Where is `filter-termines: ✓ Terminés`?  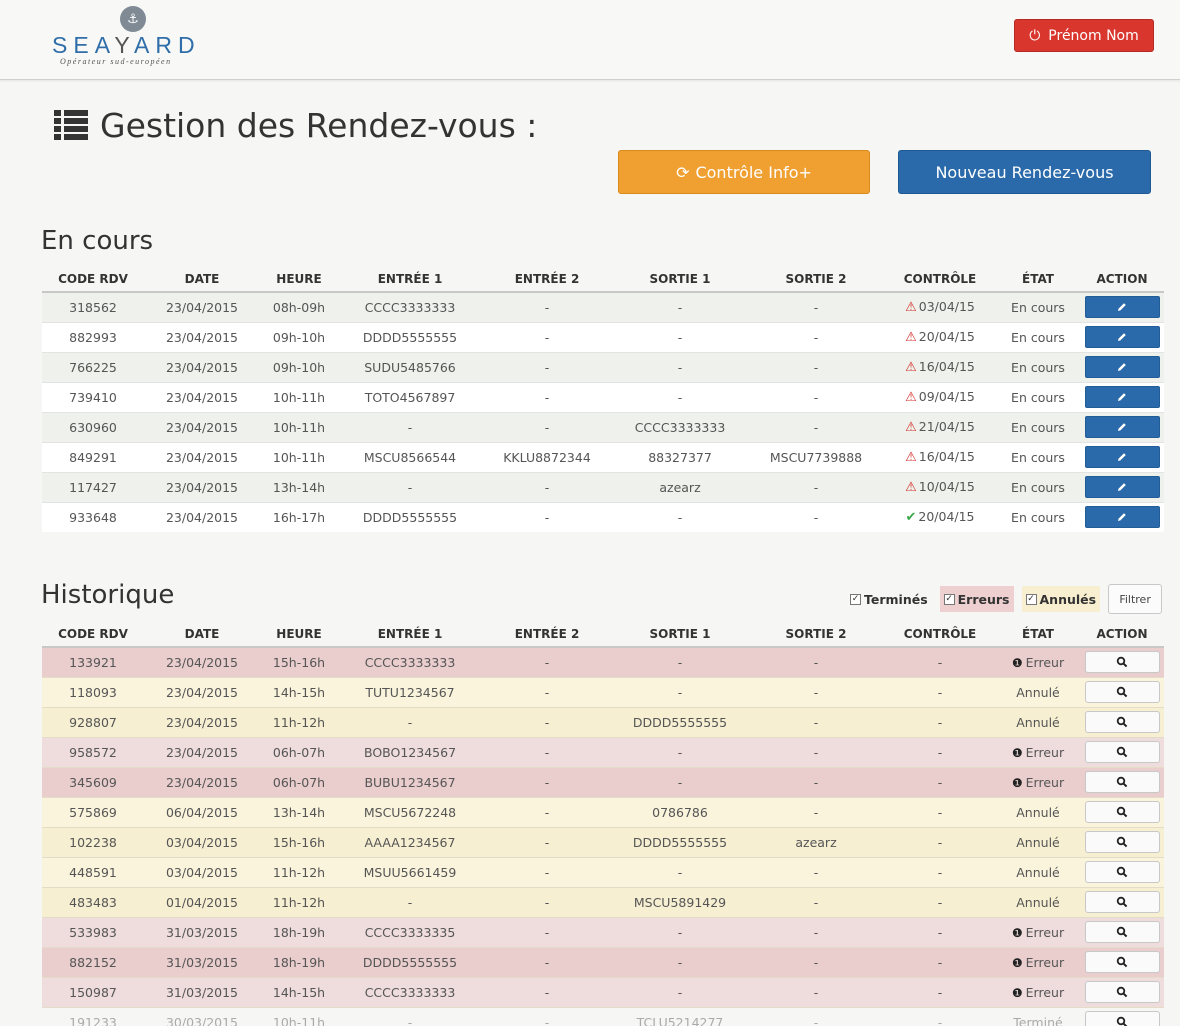
filter-termines: ✓ Terminés is located at coordinates (889, 599).